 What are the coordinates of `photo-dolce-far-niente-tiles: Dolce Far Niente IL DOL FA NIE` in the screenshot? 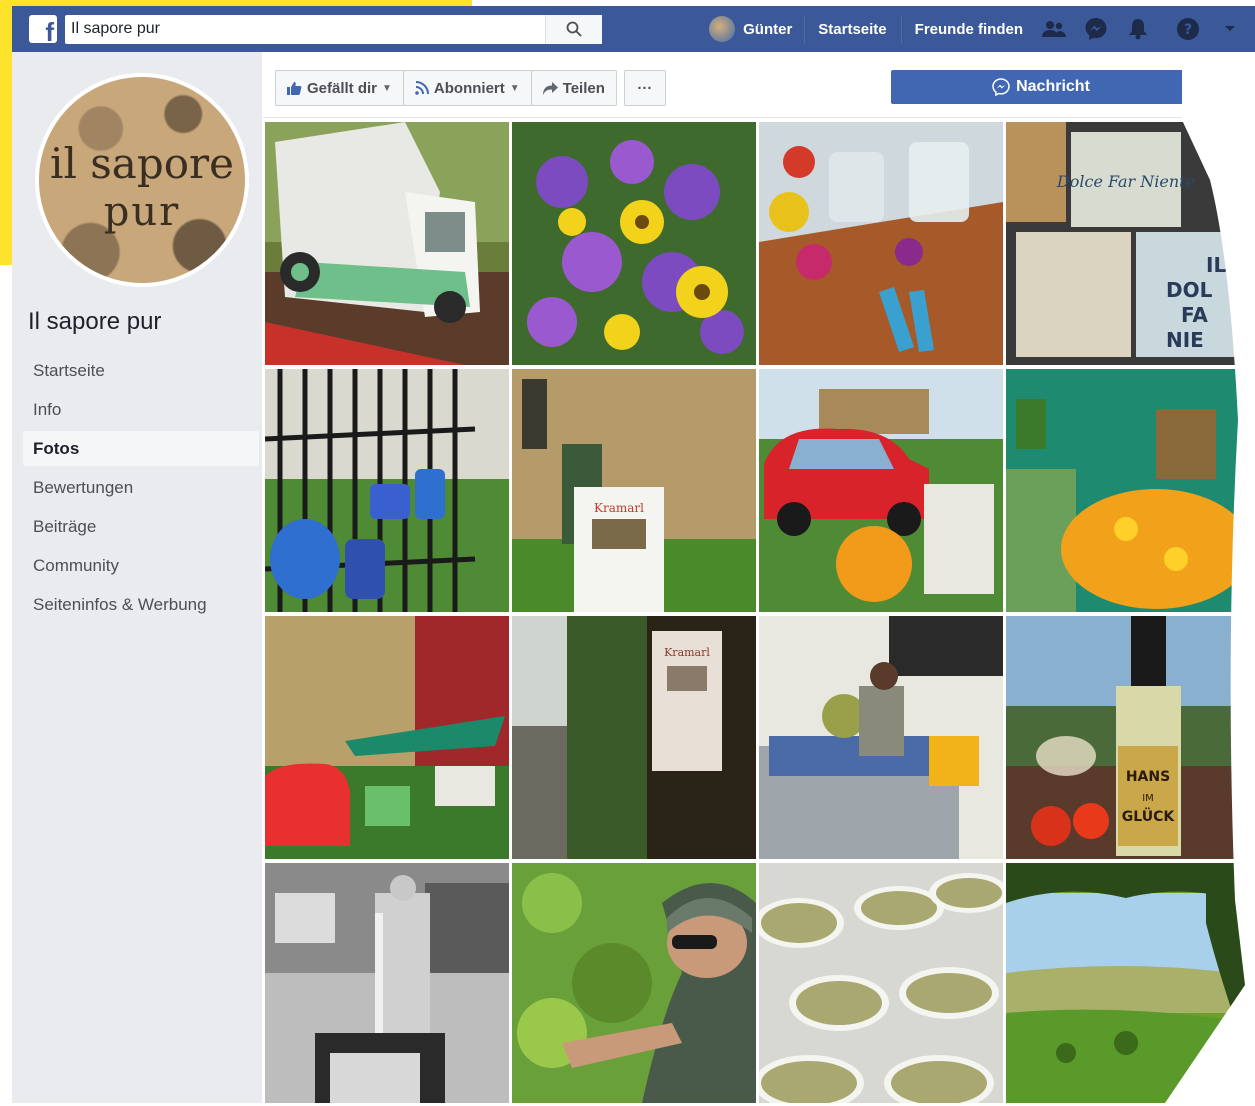 It's located at (1128, 243).